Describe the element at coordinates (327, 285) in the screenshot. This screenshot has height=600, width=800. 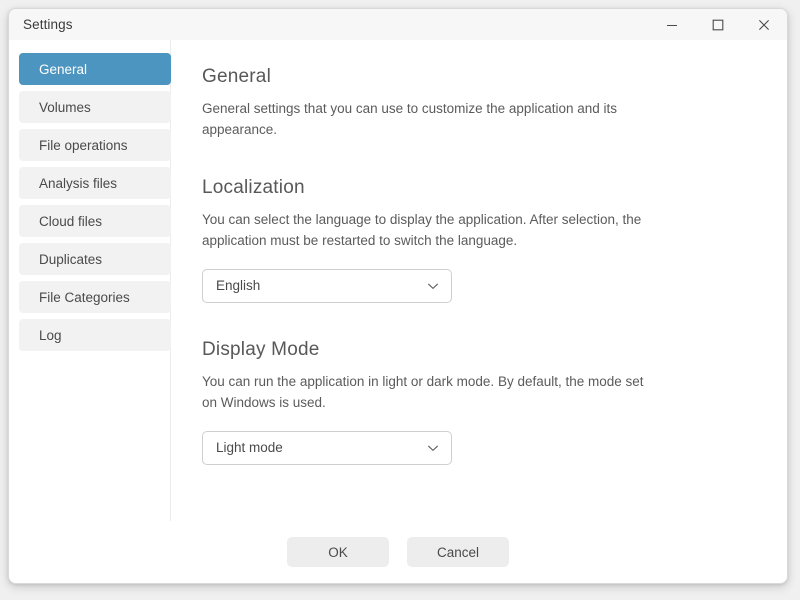
I see `language-dropdown: English` at that location.